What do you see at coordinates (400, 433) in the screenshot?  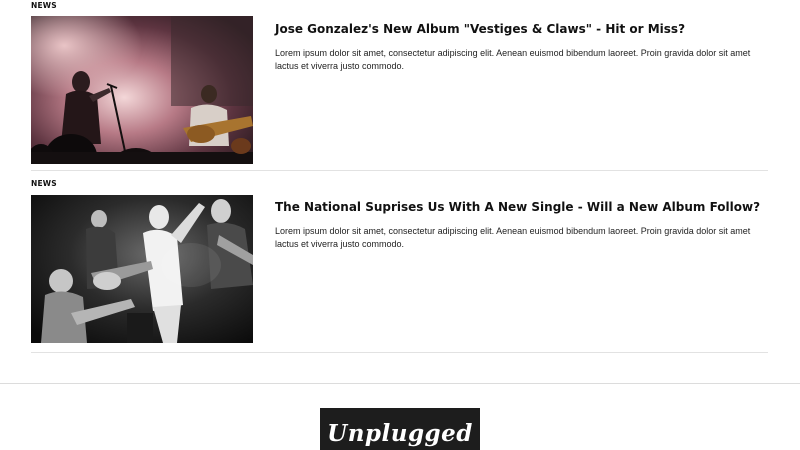 I see `logo-text: Unplugged` at bounding box center [400, 433].